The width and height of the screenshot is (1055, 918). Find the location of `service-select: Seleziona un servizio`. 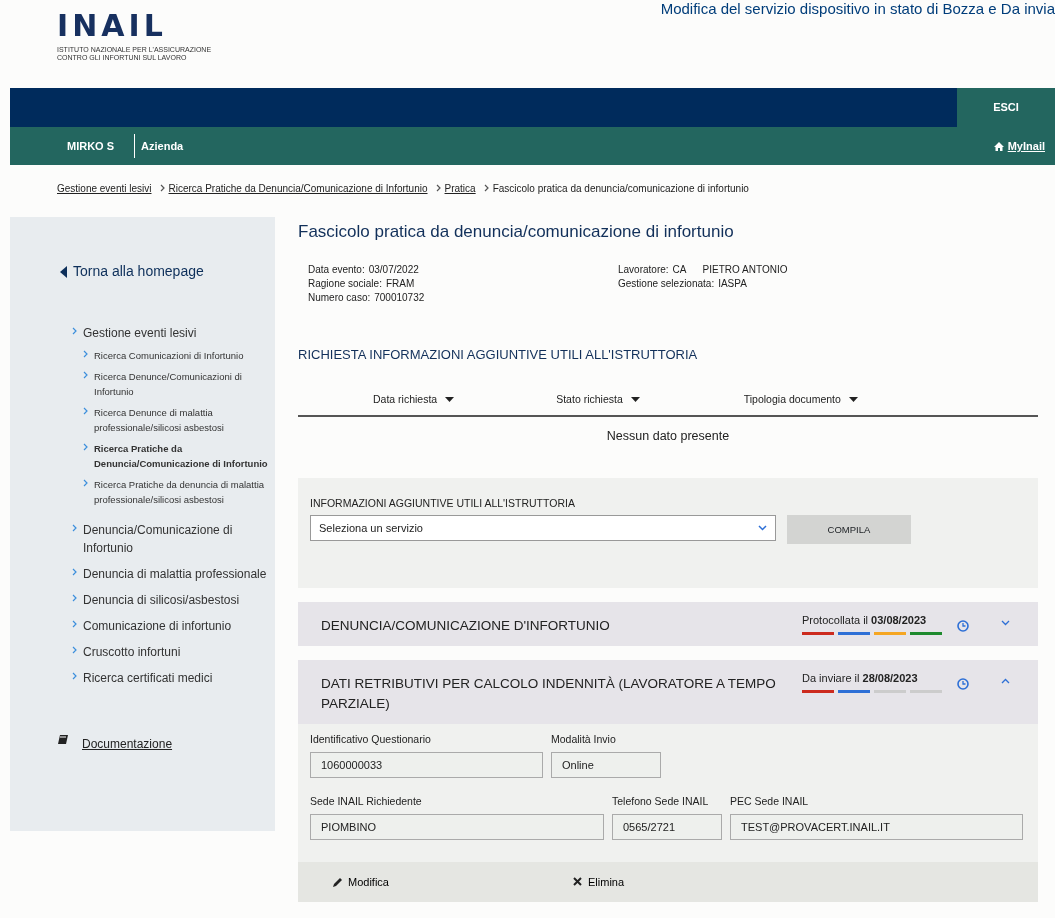

service-select: Seleziona un servizio is located at coordinates (543, 528).